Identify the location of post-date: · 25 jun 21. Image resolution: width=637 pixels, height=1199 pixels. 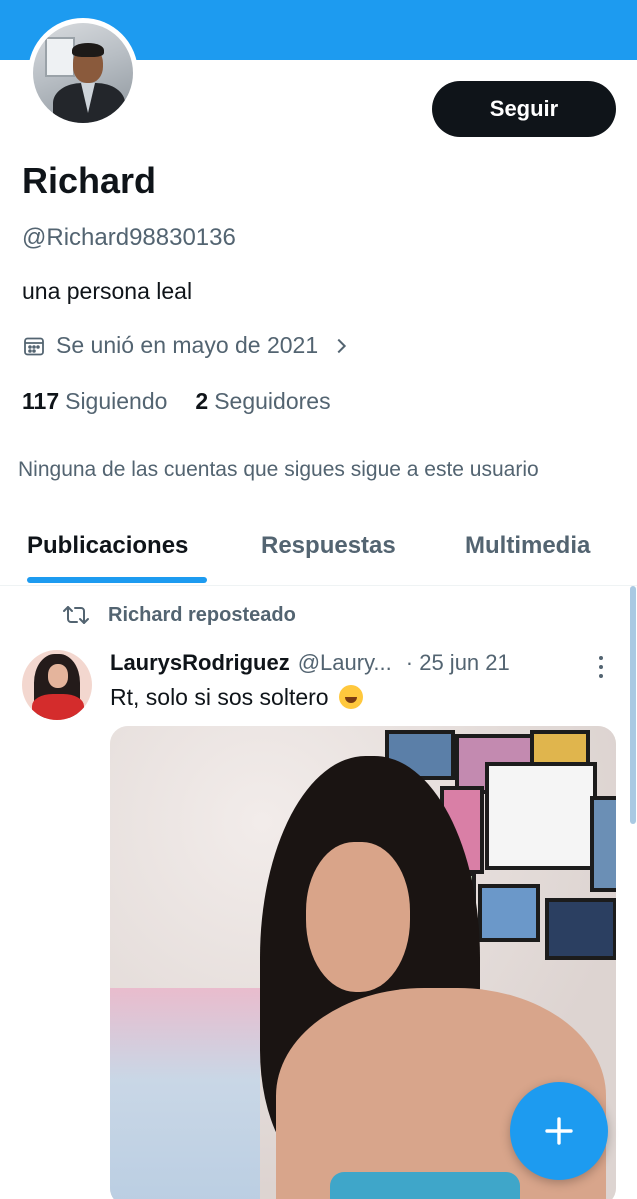
(458, 663).